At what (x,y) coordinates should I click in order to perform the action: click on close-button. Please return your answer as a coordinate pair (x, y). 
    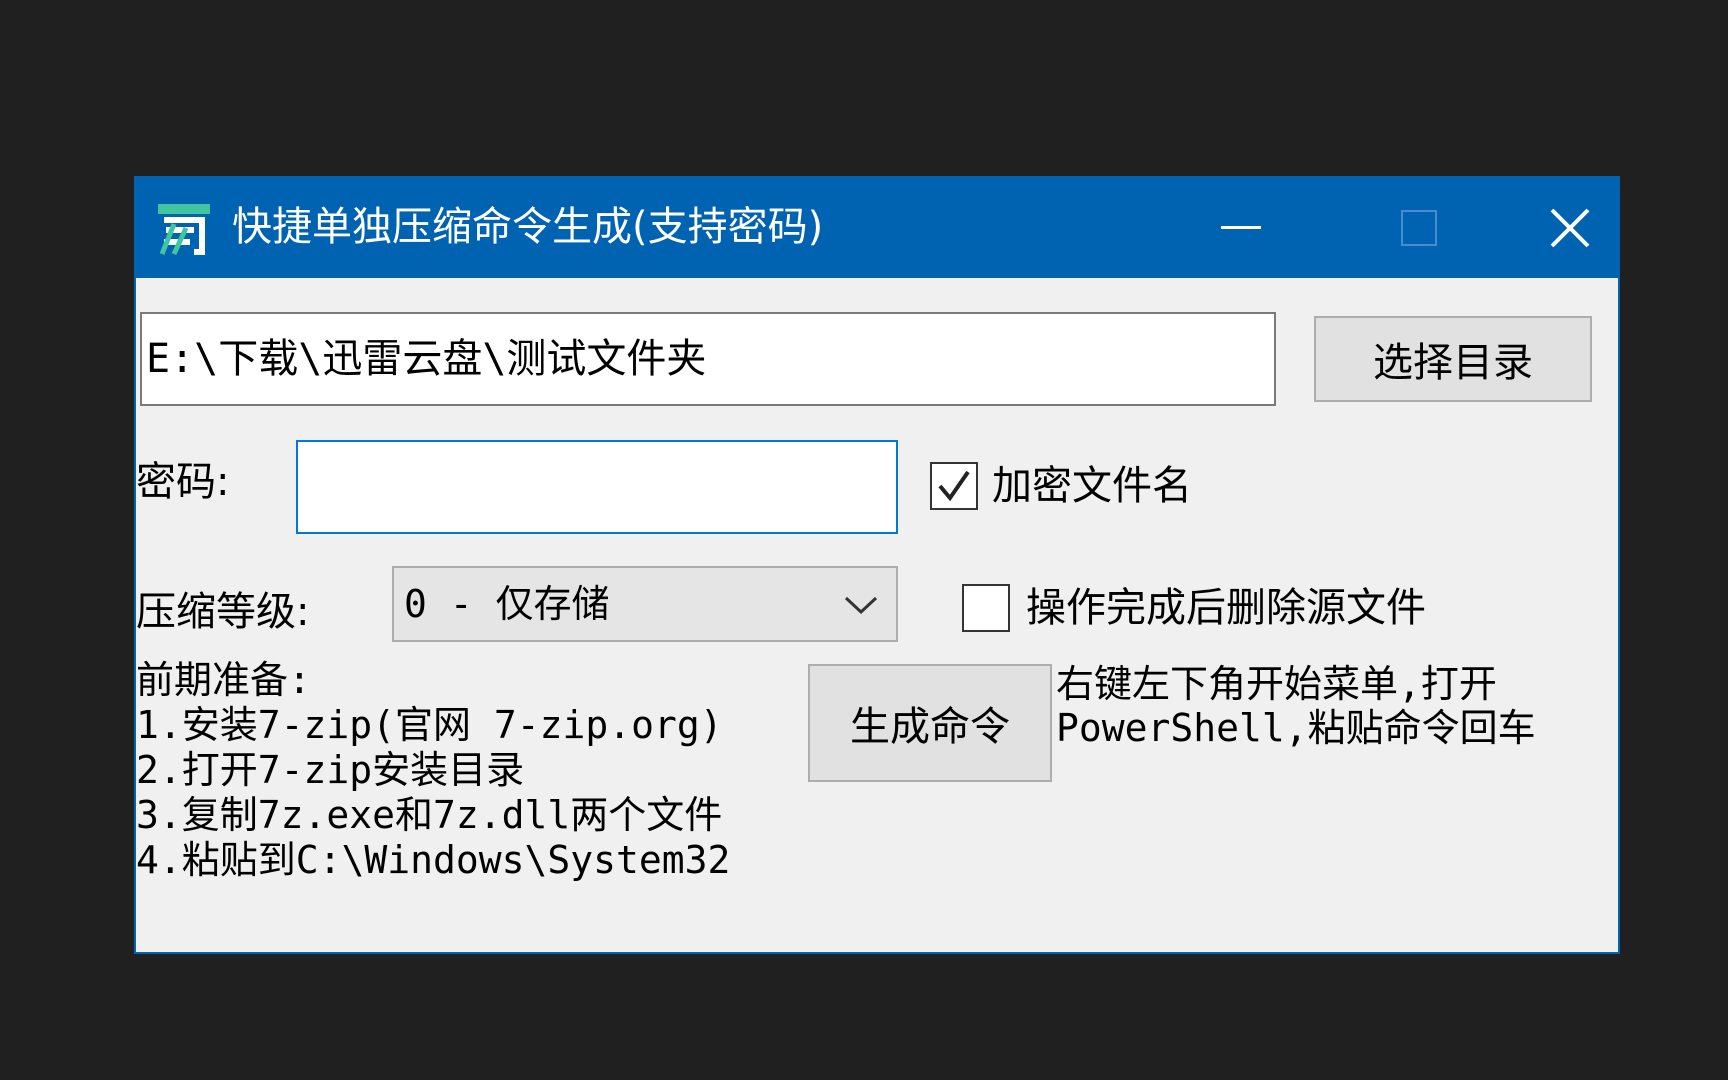
    Looking at the image, I should click on (1570, 228).